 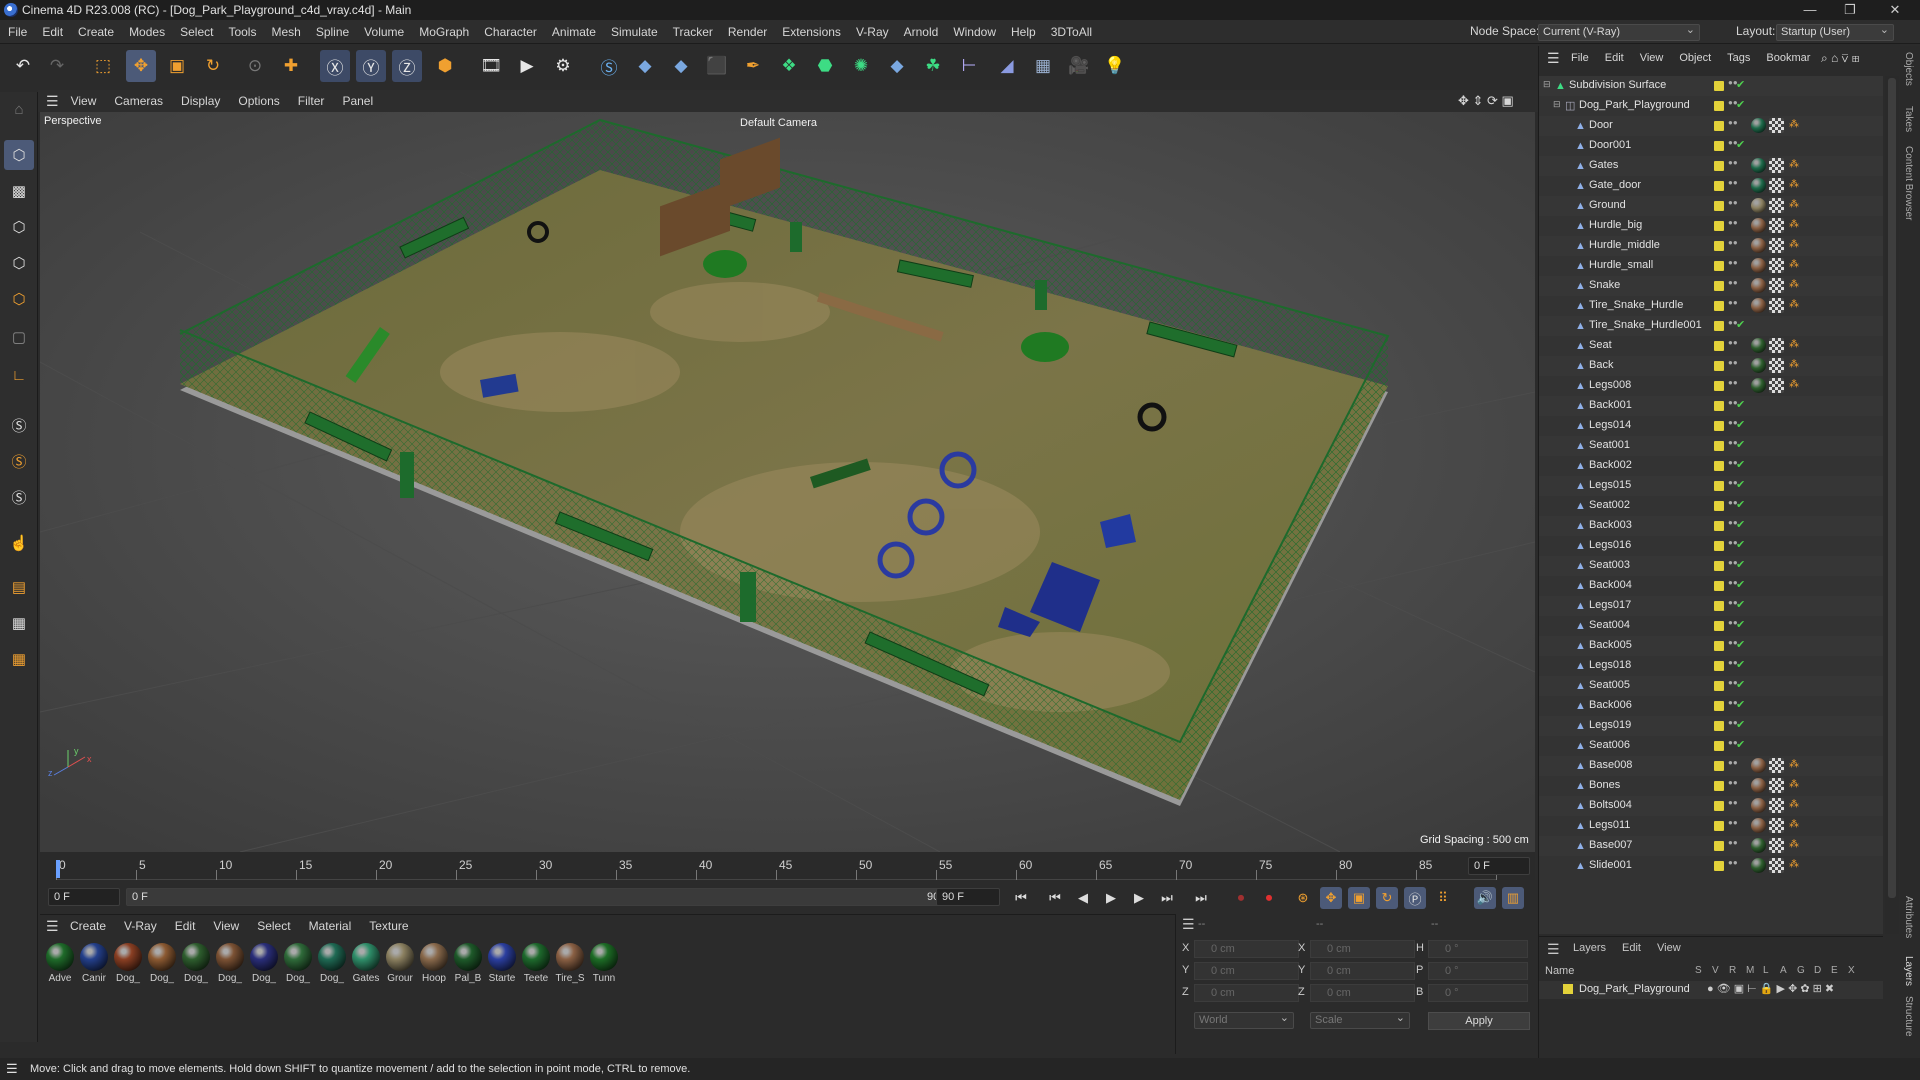 I want to click on camera-icon: 🎥, so click(x=1079, y=66).